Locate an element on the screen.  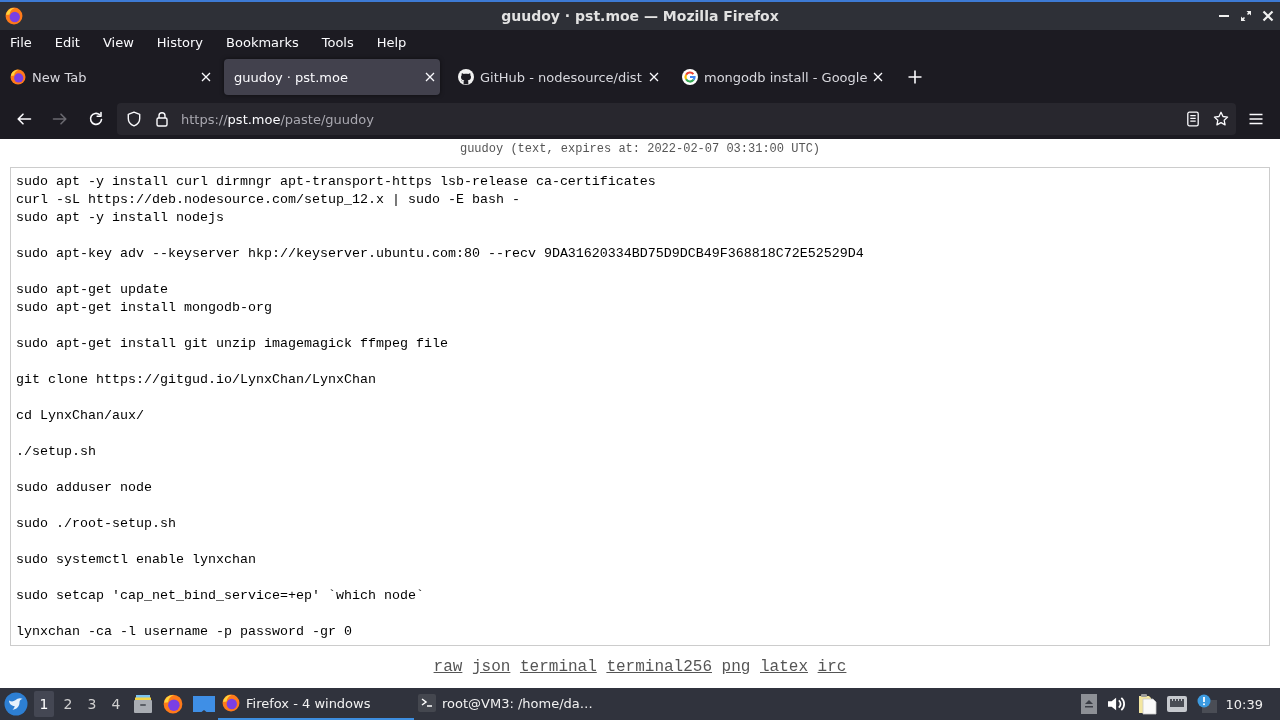
g-logo-icon is located at coordinates (690, 77).